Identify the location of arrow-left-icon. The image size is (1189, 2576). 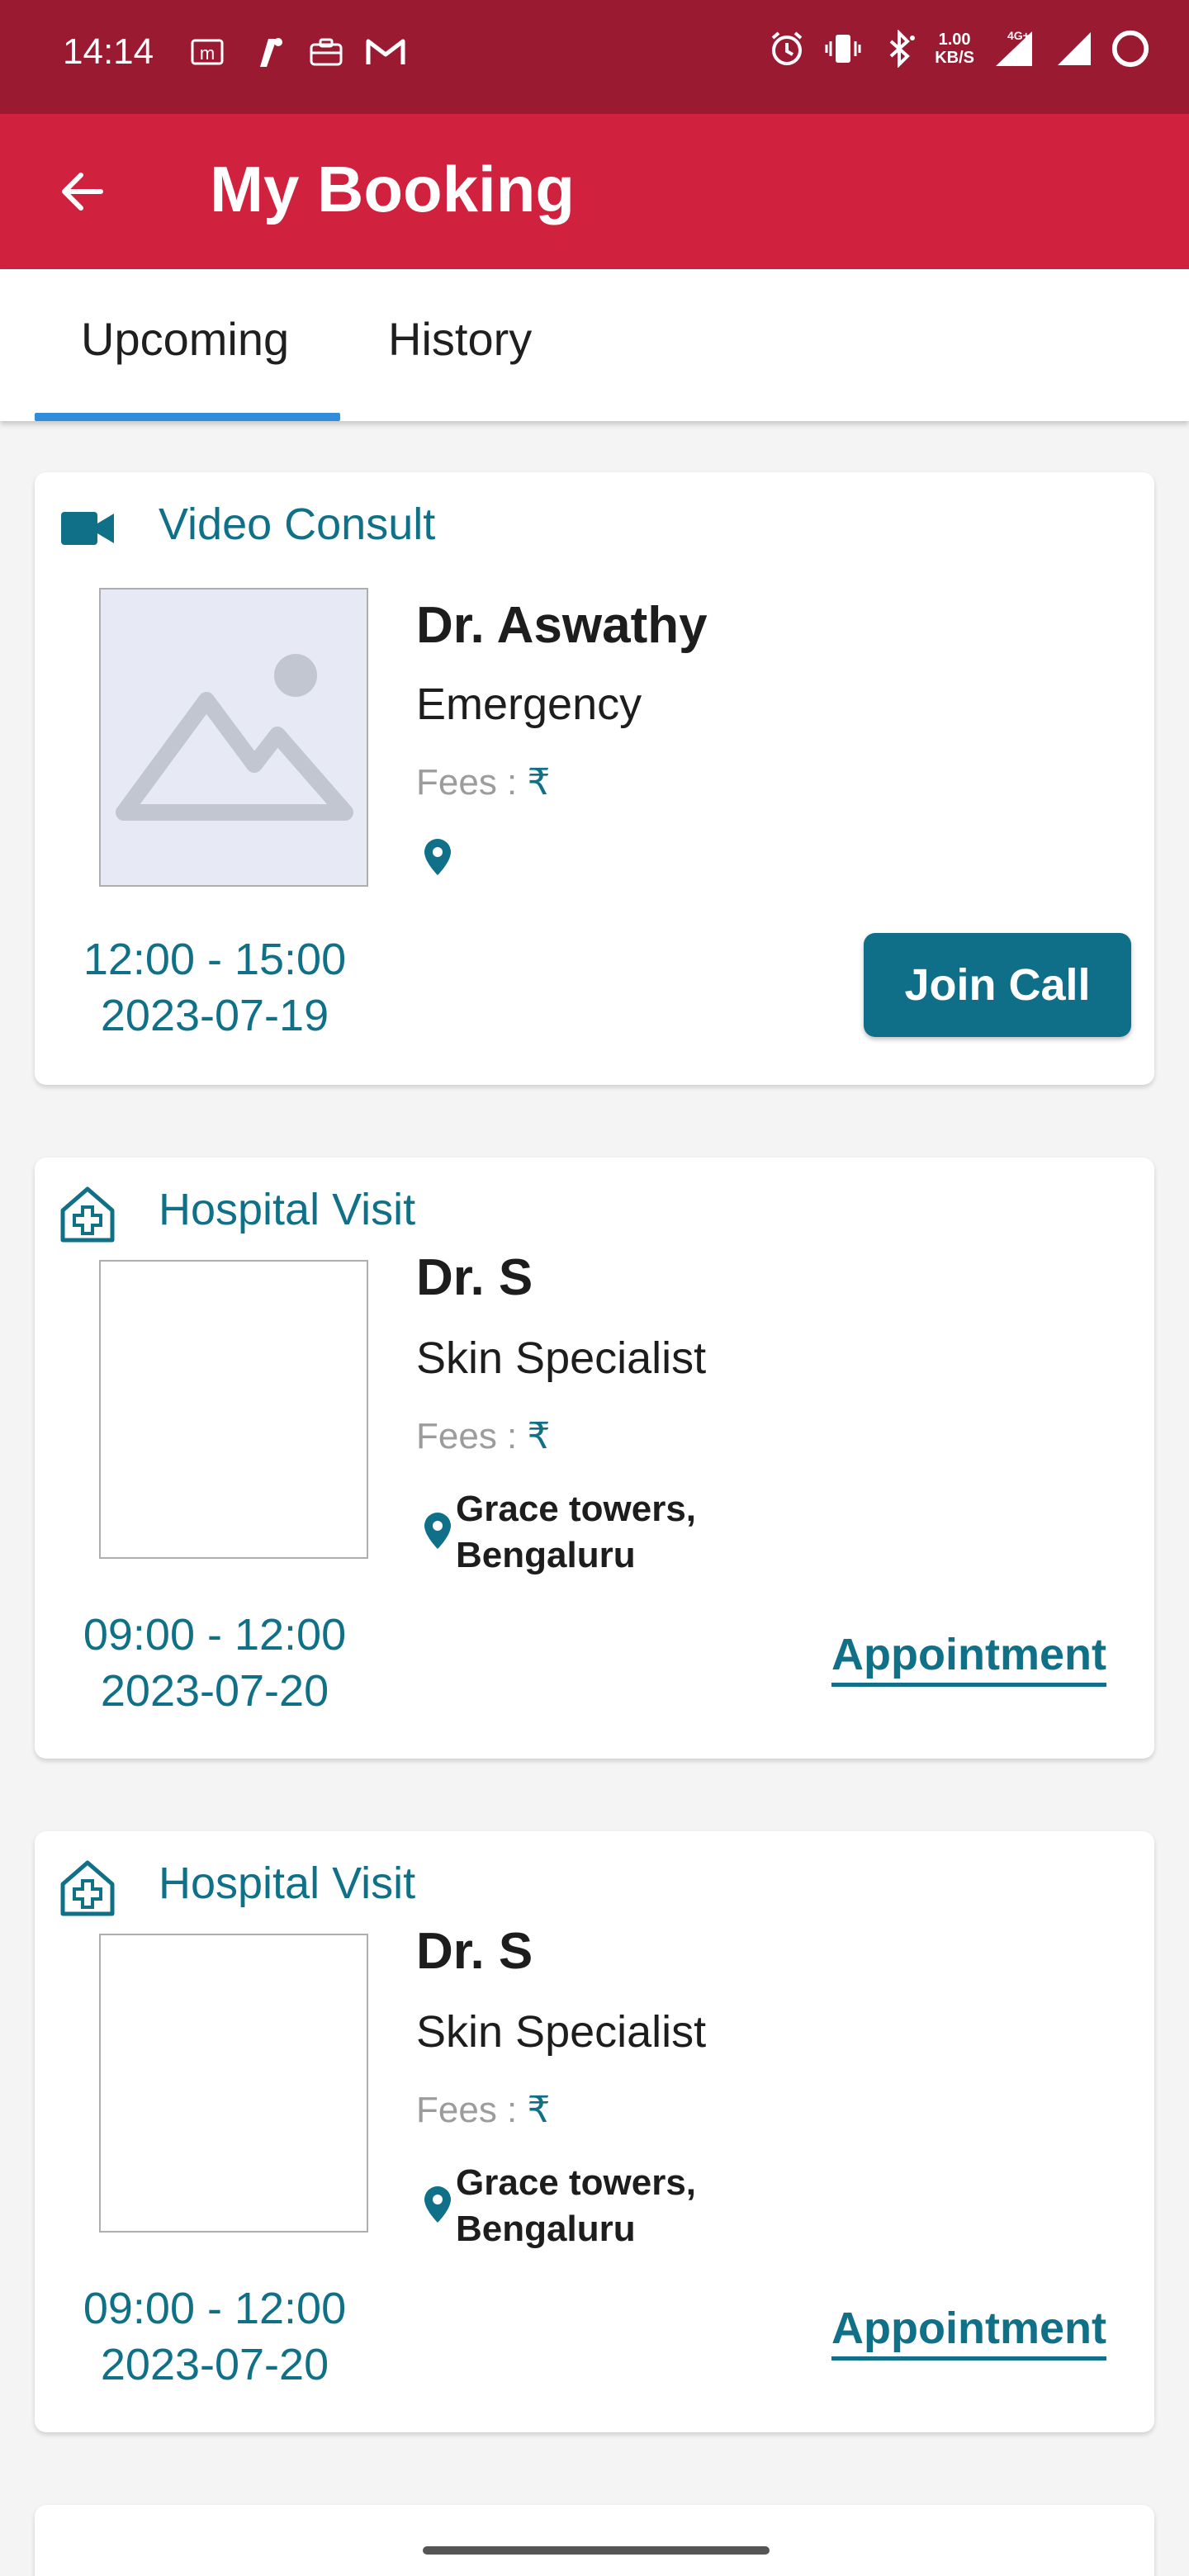
(82, 192).